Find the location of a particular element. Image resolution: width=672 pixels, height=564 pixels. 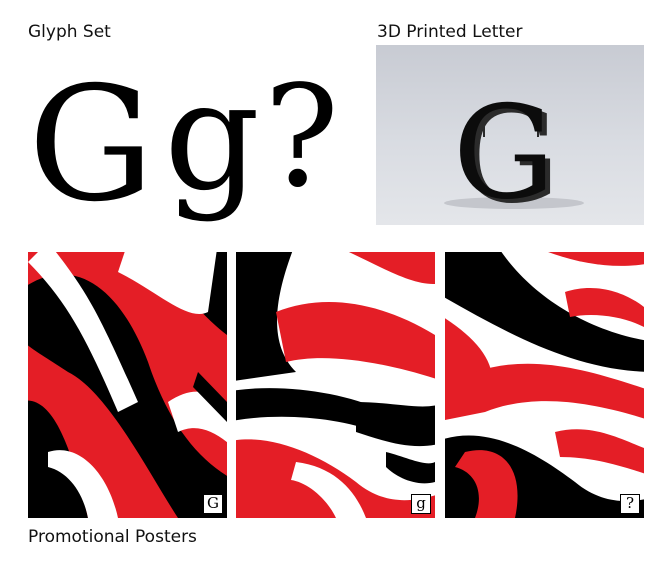

promotional-posters-title: Promotional Posters is located at coordinates (112, 537).